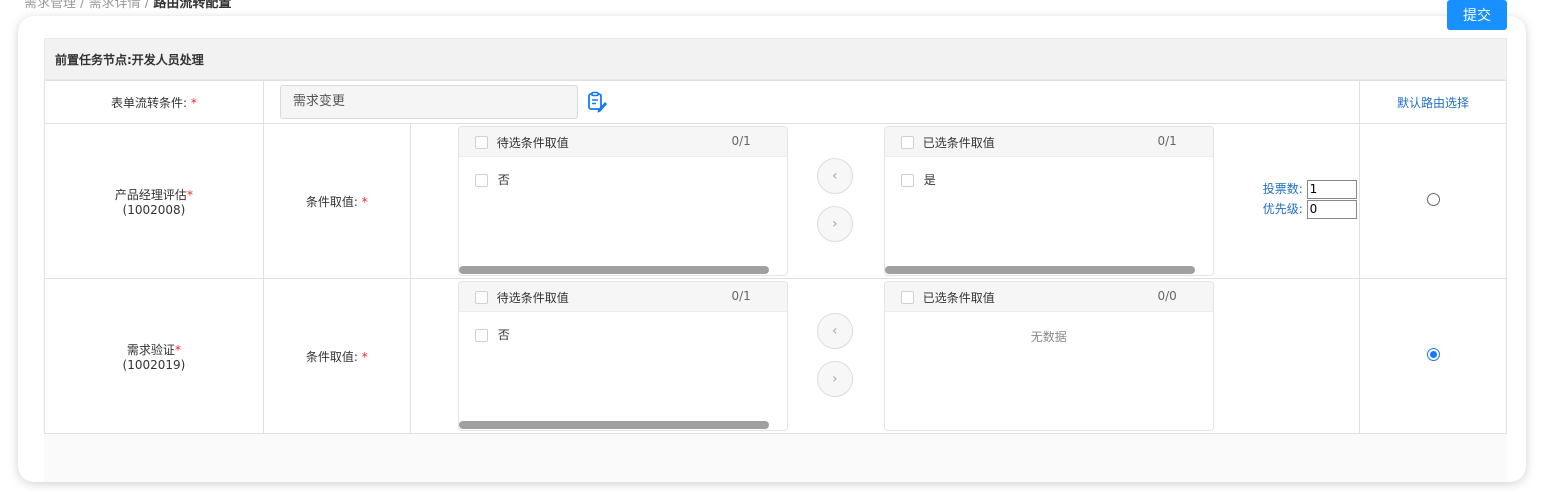 Image resolution: width=1544 pixels, height=500 pixels. What do you see at coordinates (1048, 201) in the screenshot?
I see `selected-conditions-panel: 已选条件取值 0/1 是` at bounding box center [1048, 201].